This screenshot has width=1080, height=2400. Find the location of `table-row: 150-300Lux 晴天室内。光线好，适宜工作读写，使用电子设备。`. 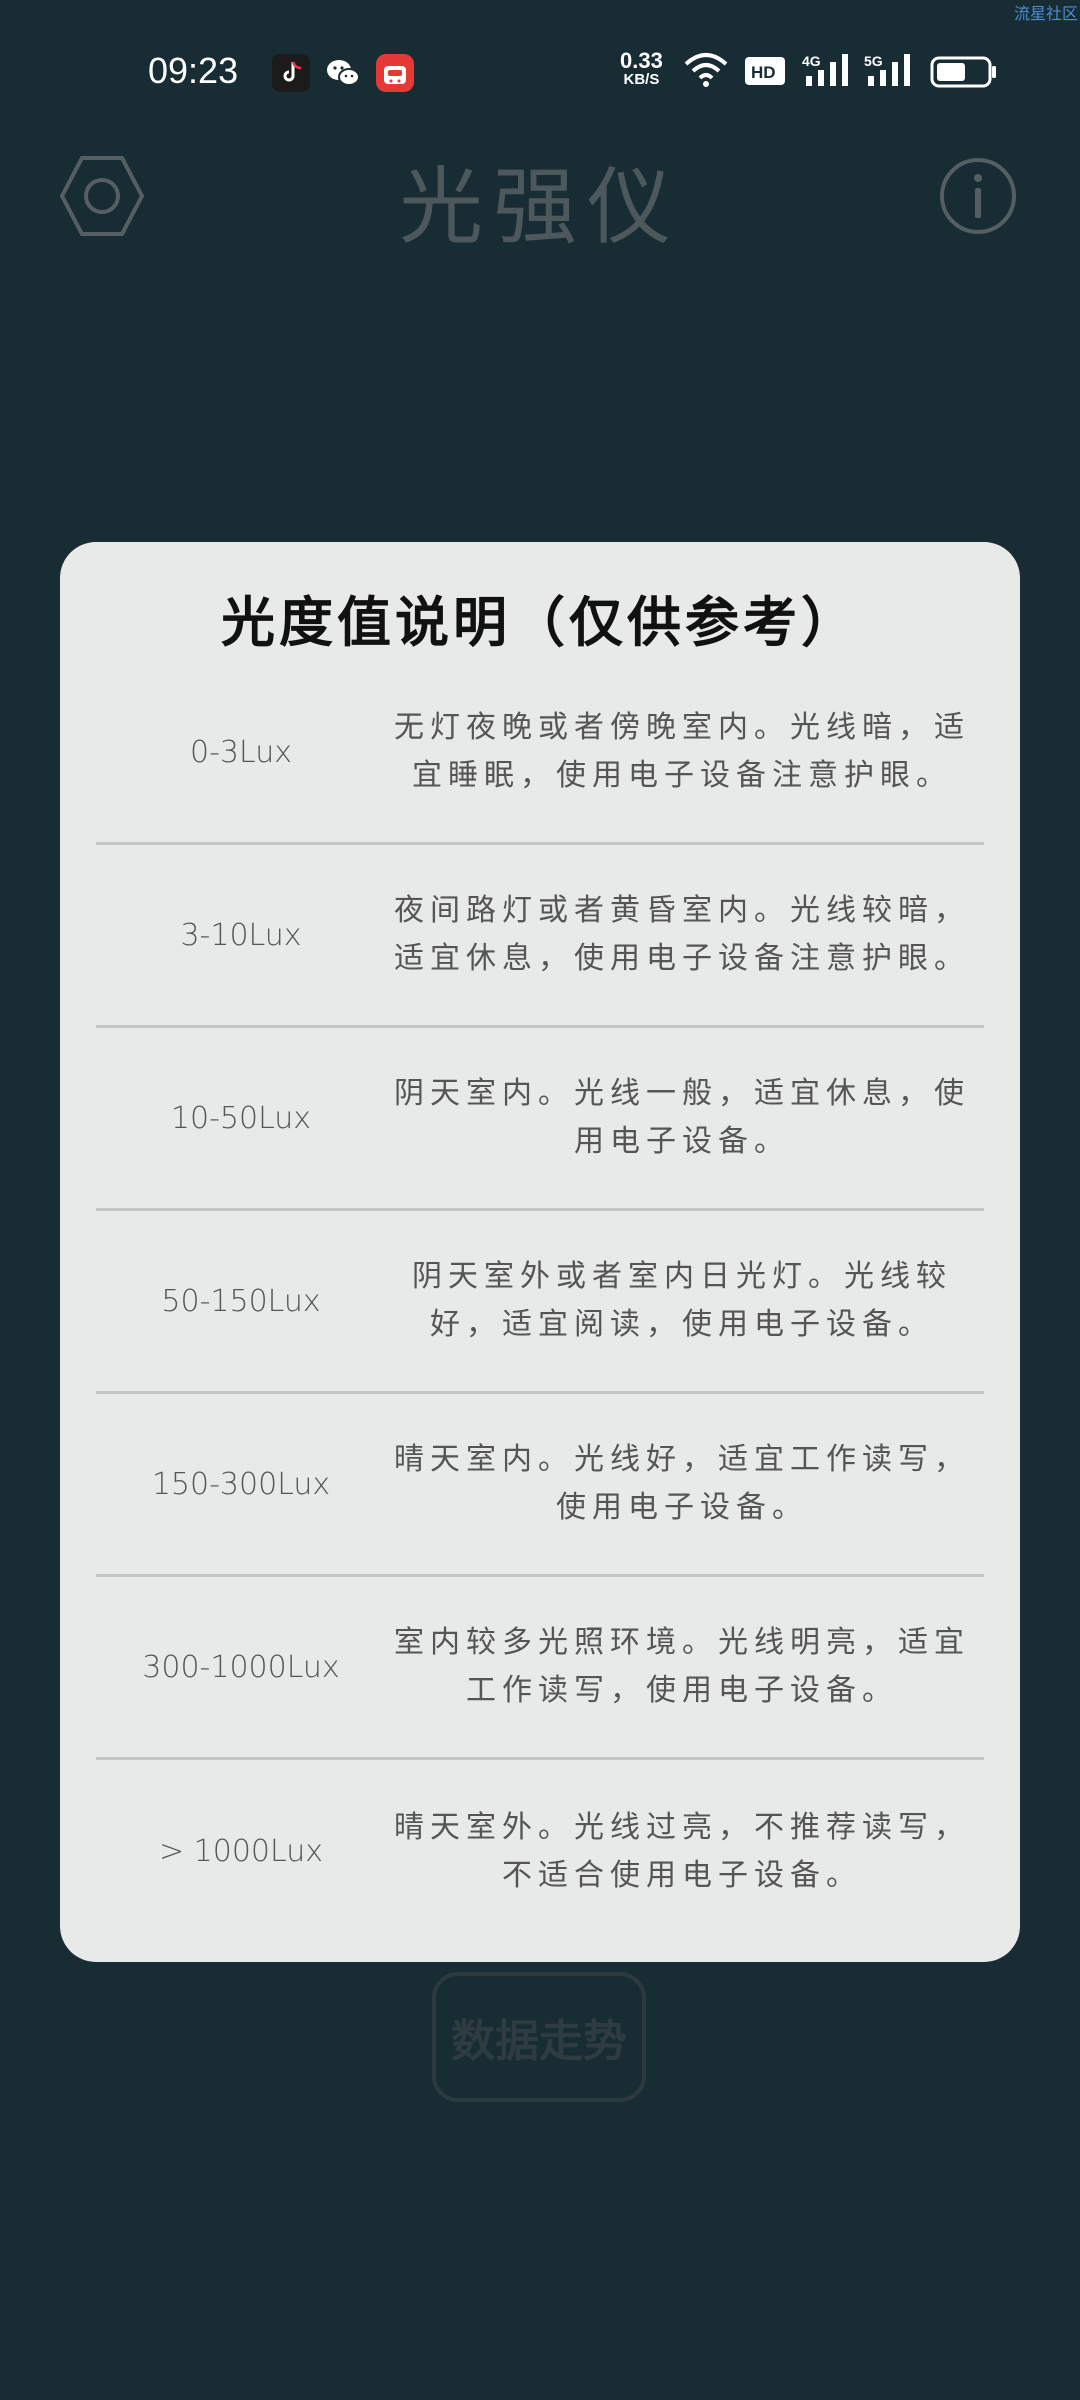

table-row: 150-300Lux 晴天室内。光线好，适宜工作读写，使用电子设备。 is located at coordinates (540, 1485).